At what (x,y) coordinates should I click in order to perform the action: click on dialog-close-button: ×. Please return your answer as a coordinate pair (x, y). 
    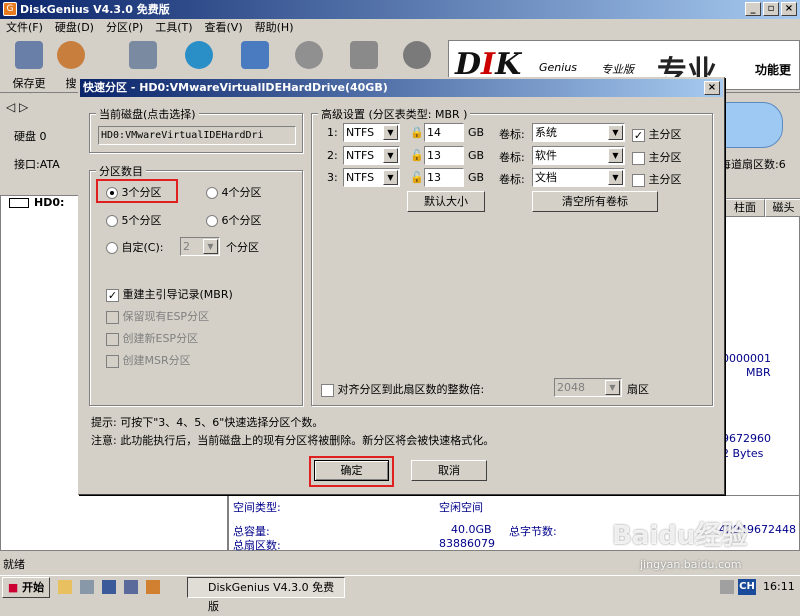
    Looking at the image, I should click on (712, 88).